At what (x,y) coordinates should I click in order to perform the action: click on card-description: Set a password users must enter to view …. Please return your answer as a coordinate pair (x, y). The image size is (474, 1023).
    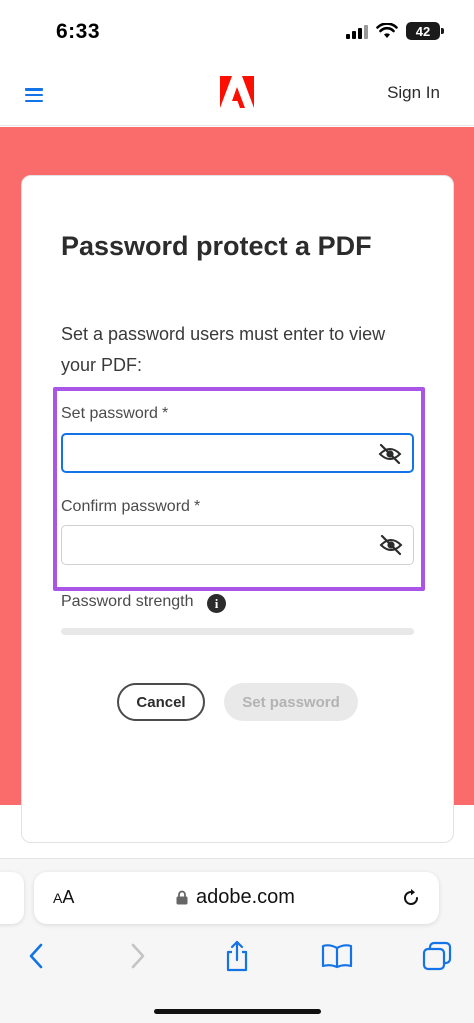
    Looking at the image, I should click on (223, 349).